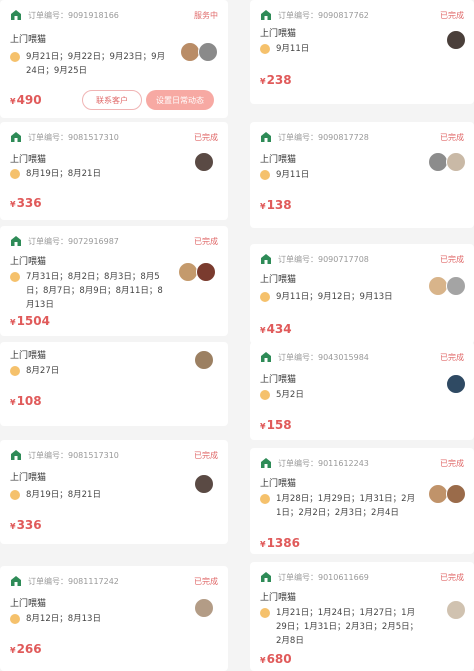 This screenshot has width=474, height=671. Describe the element at coordinates (93, 581) in the screenshot. I see `order-number: 9081117242` at that location.